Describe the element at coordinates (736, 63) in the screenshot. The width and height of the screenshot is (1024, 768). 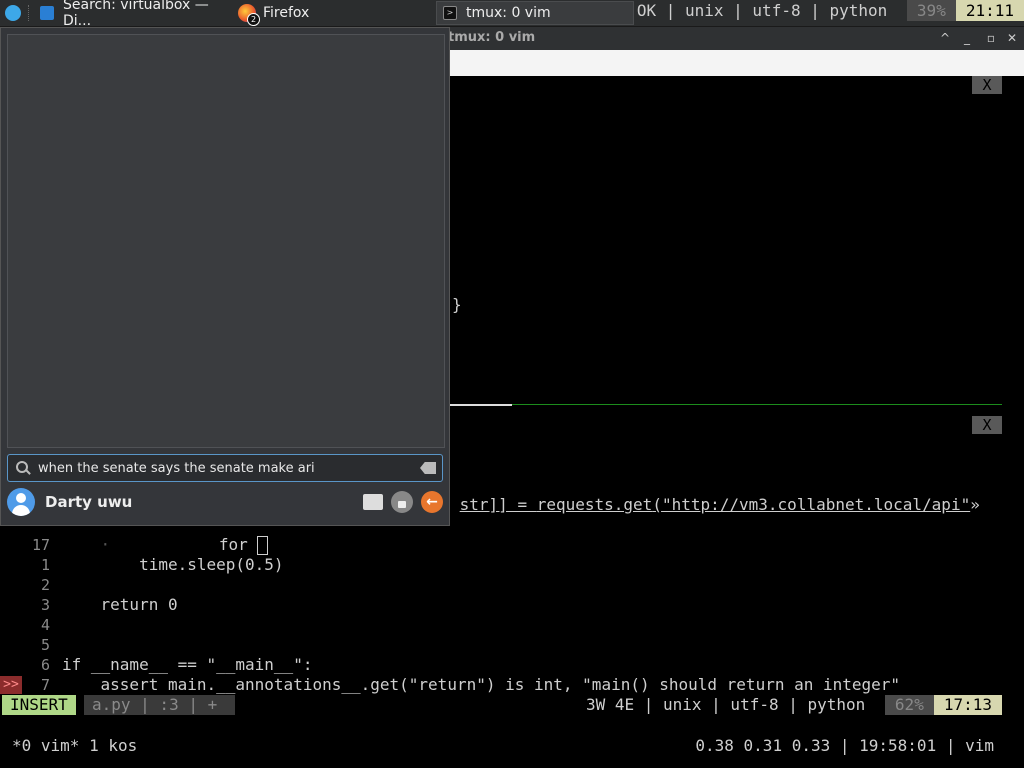
I see `terminal-toolbar-strip` at that location.